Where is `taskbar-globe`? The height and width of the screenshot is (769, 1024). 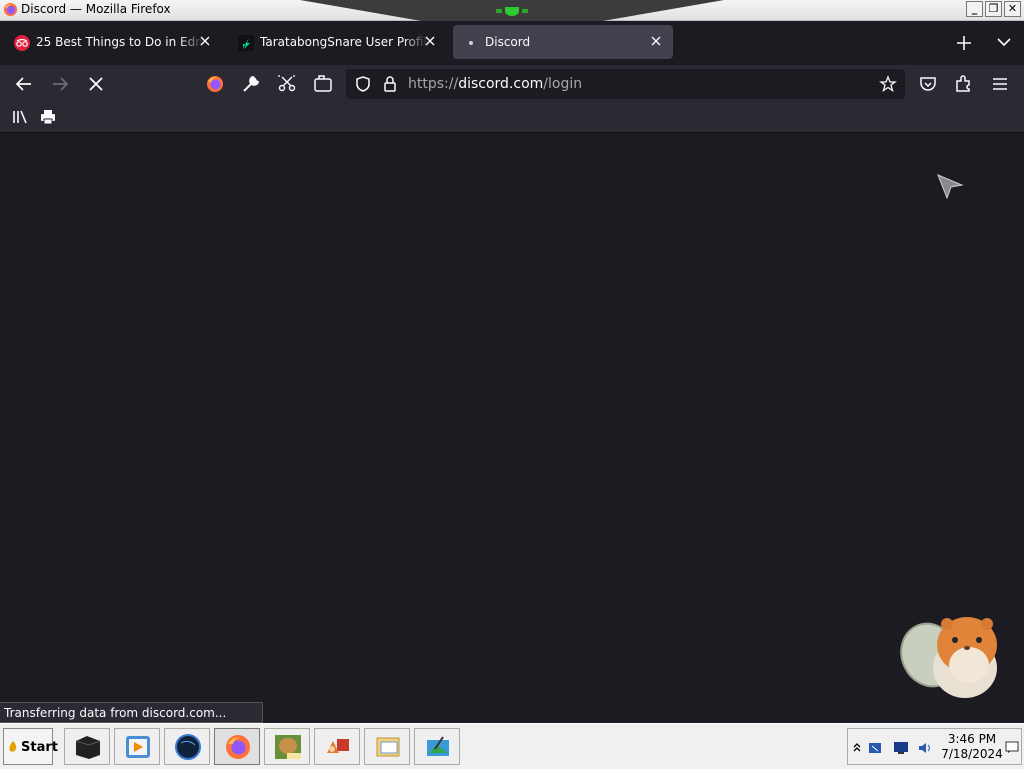 taskbar-globe is located at coordinates (187, 746).